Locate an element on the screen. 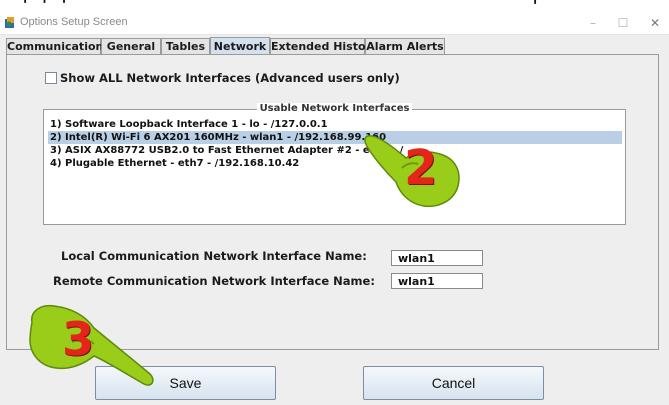  show-all-checkbox is located at coordinates (51, 78).